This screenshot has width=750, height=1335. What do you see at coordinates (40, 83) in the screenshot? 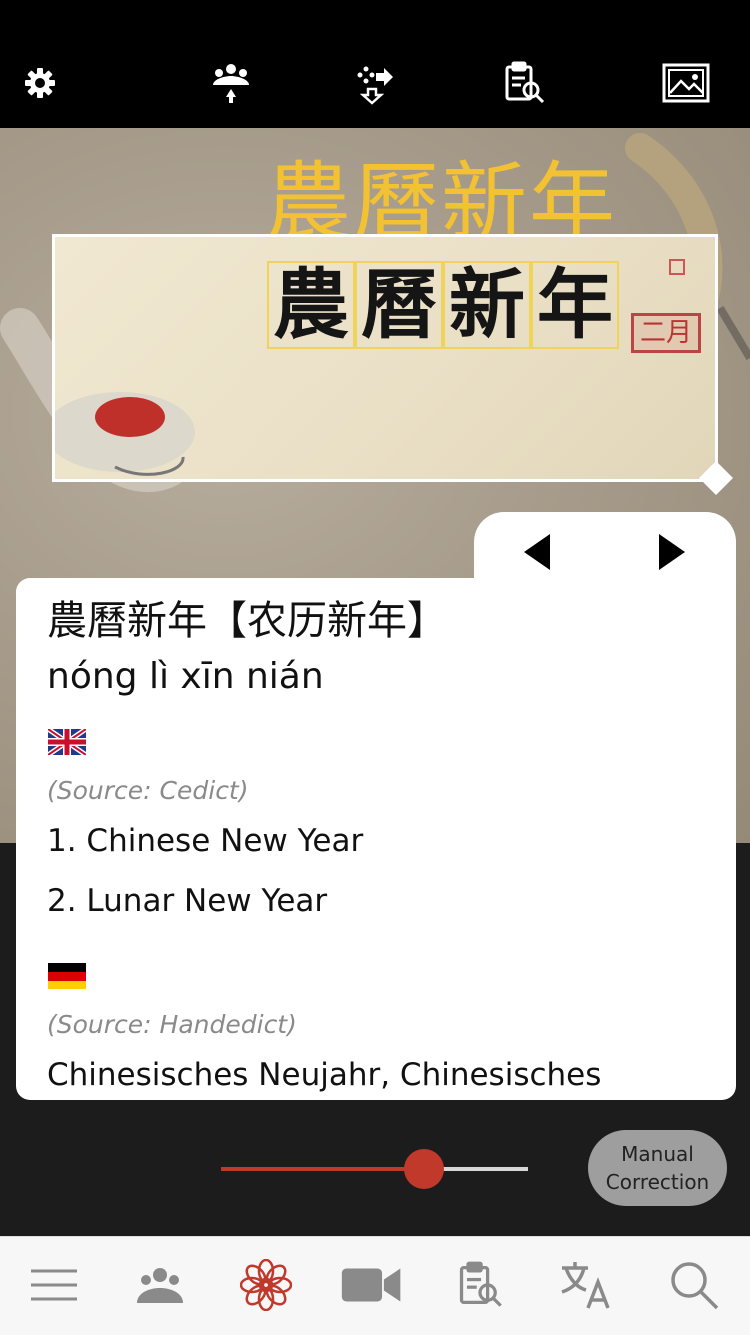
I see `gear-icon` at bounding box center [40, 83].